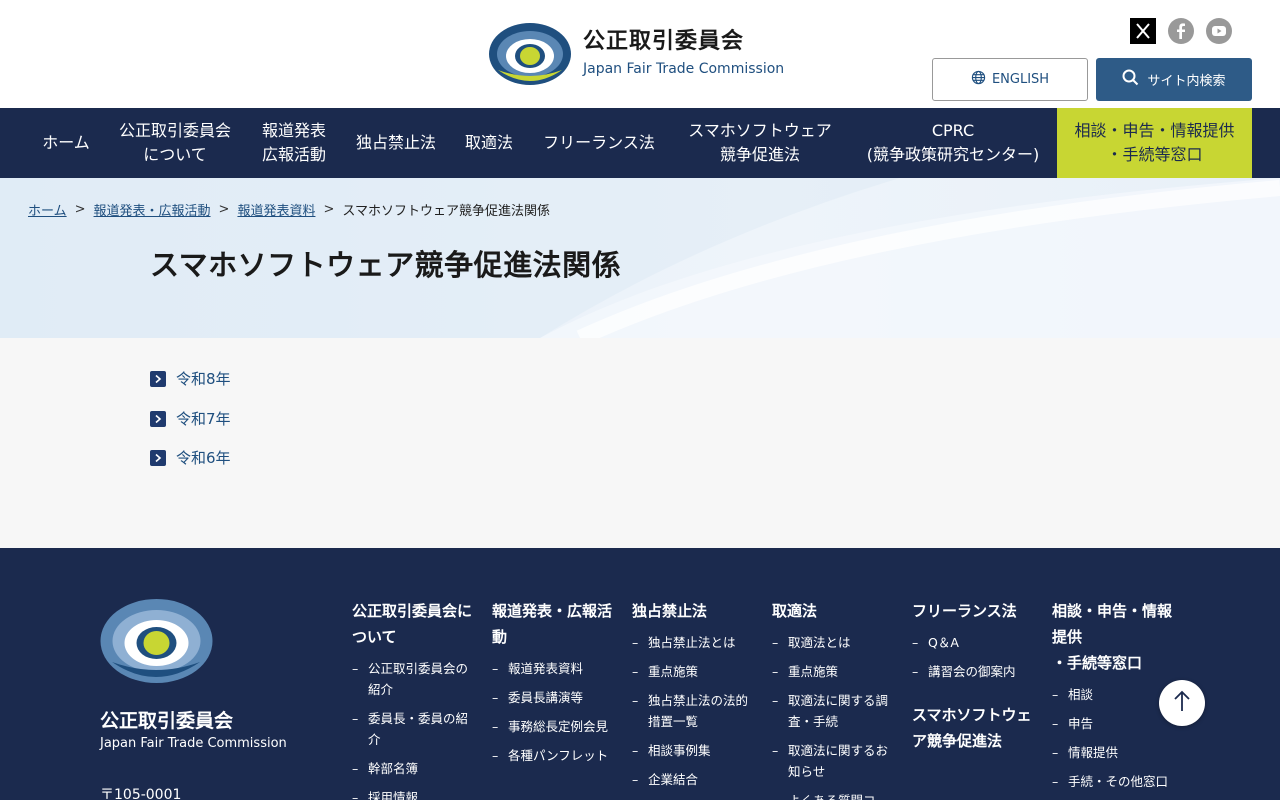 This screenshot has height=800, width=1280. I want to click on nav-item-about: 公正取引委員会 について, so click(175, 143).